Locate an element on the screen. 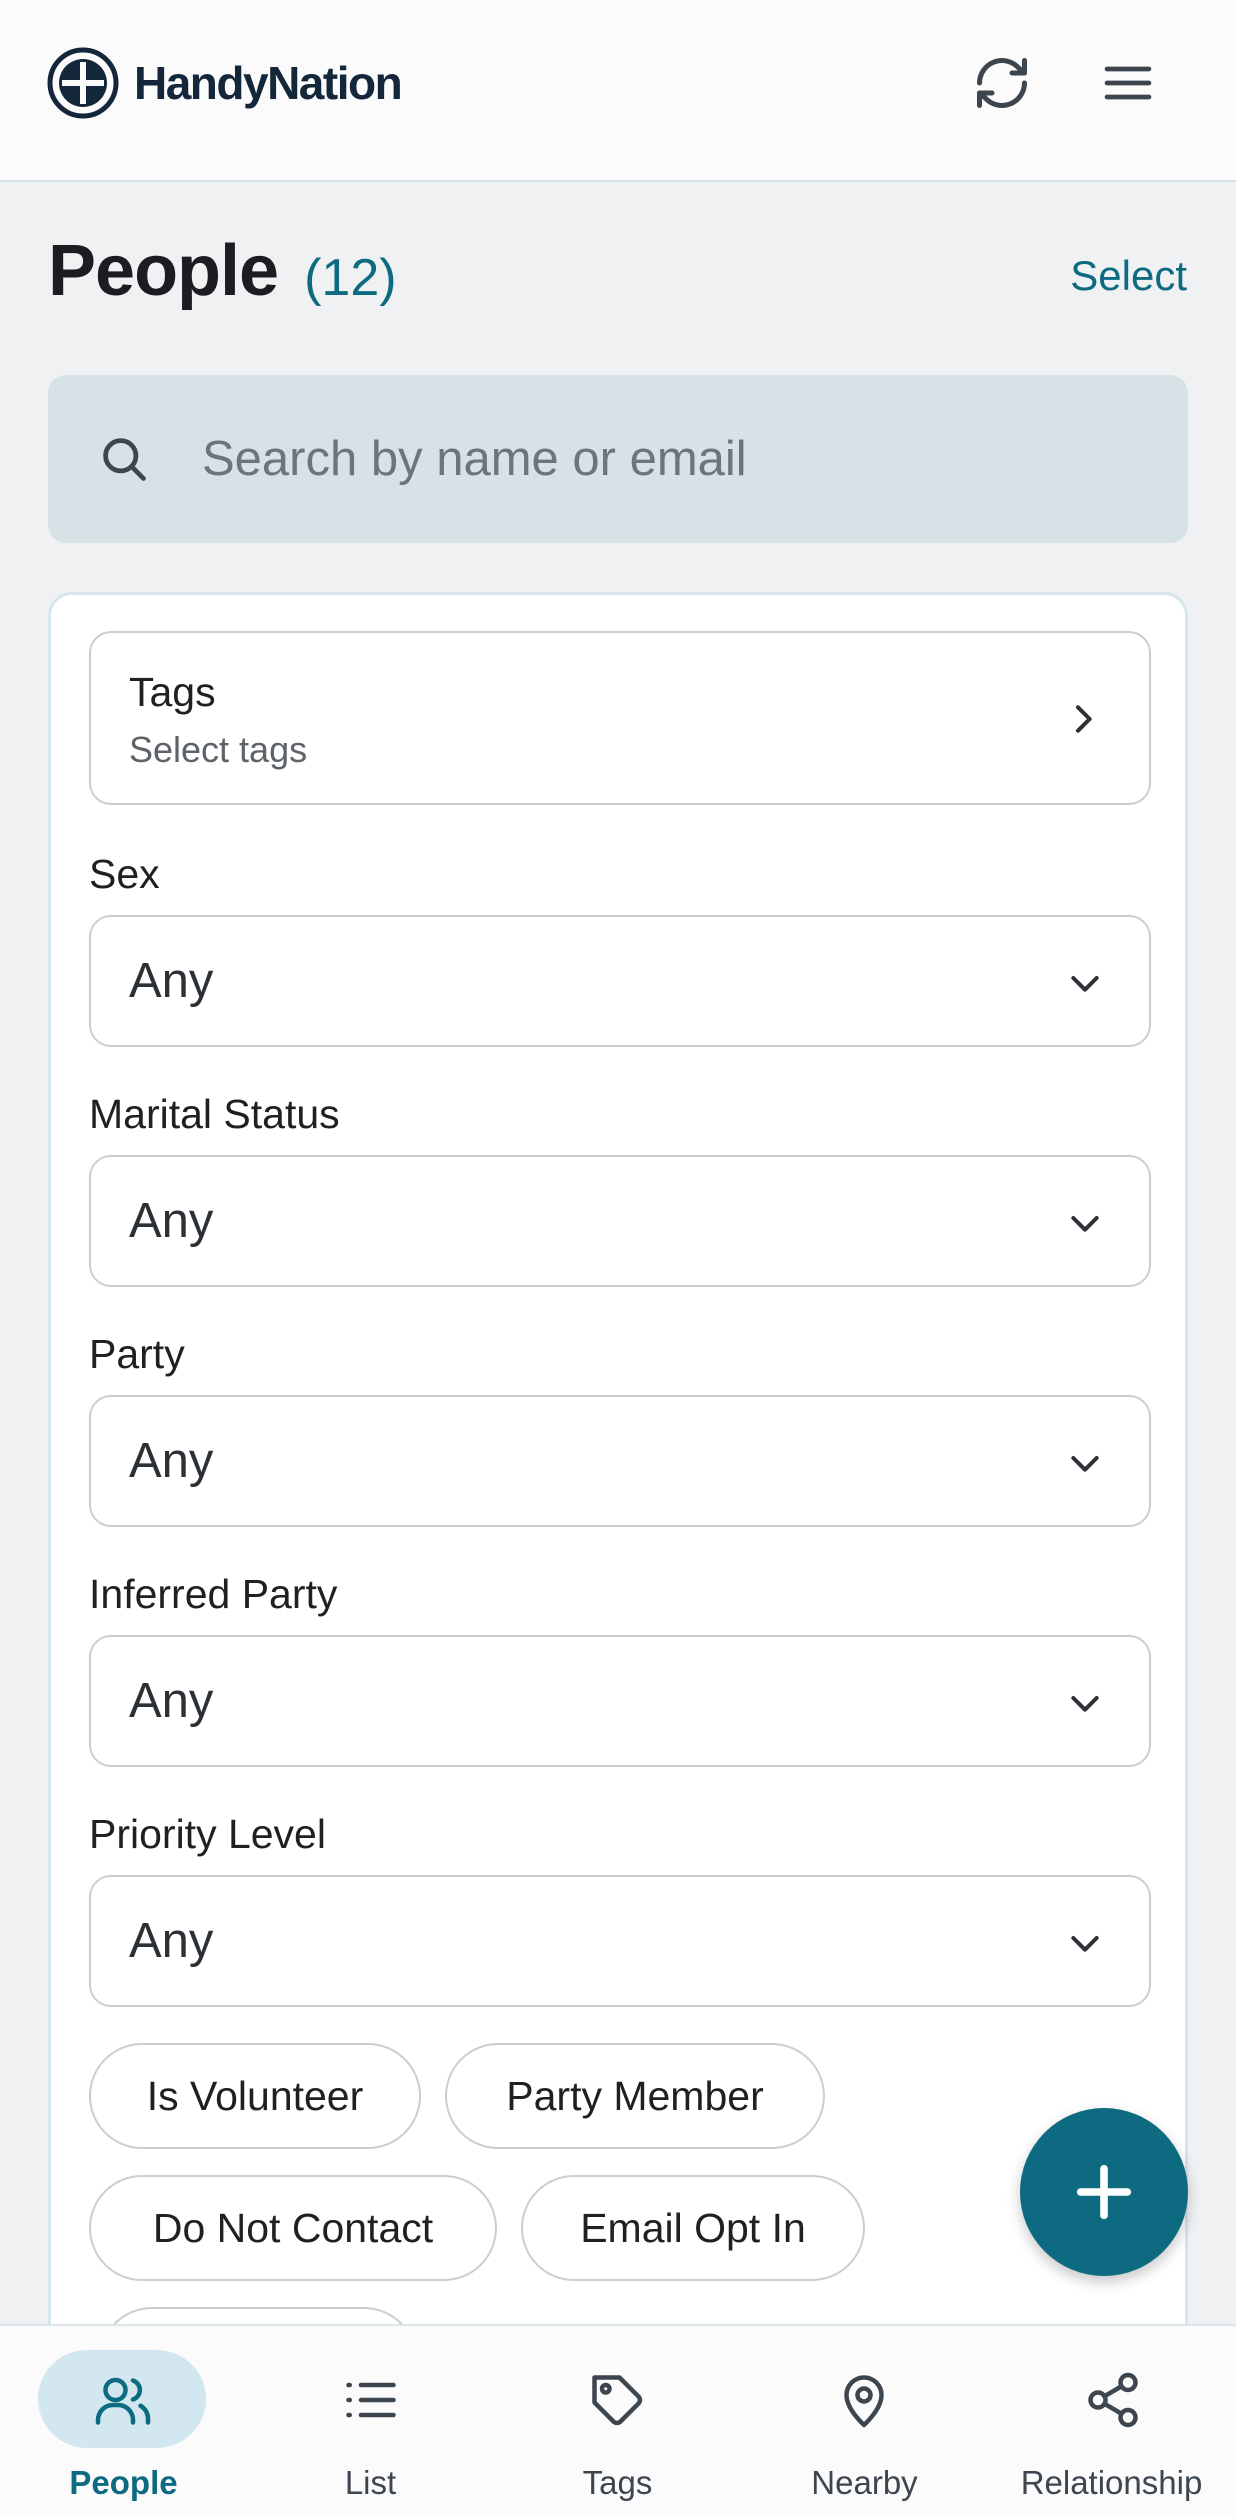 This screenshot has width=1236, height=2517. sex-select-value: Any is located at coordinates (171, 981).